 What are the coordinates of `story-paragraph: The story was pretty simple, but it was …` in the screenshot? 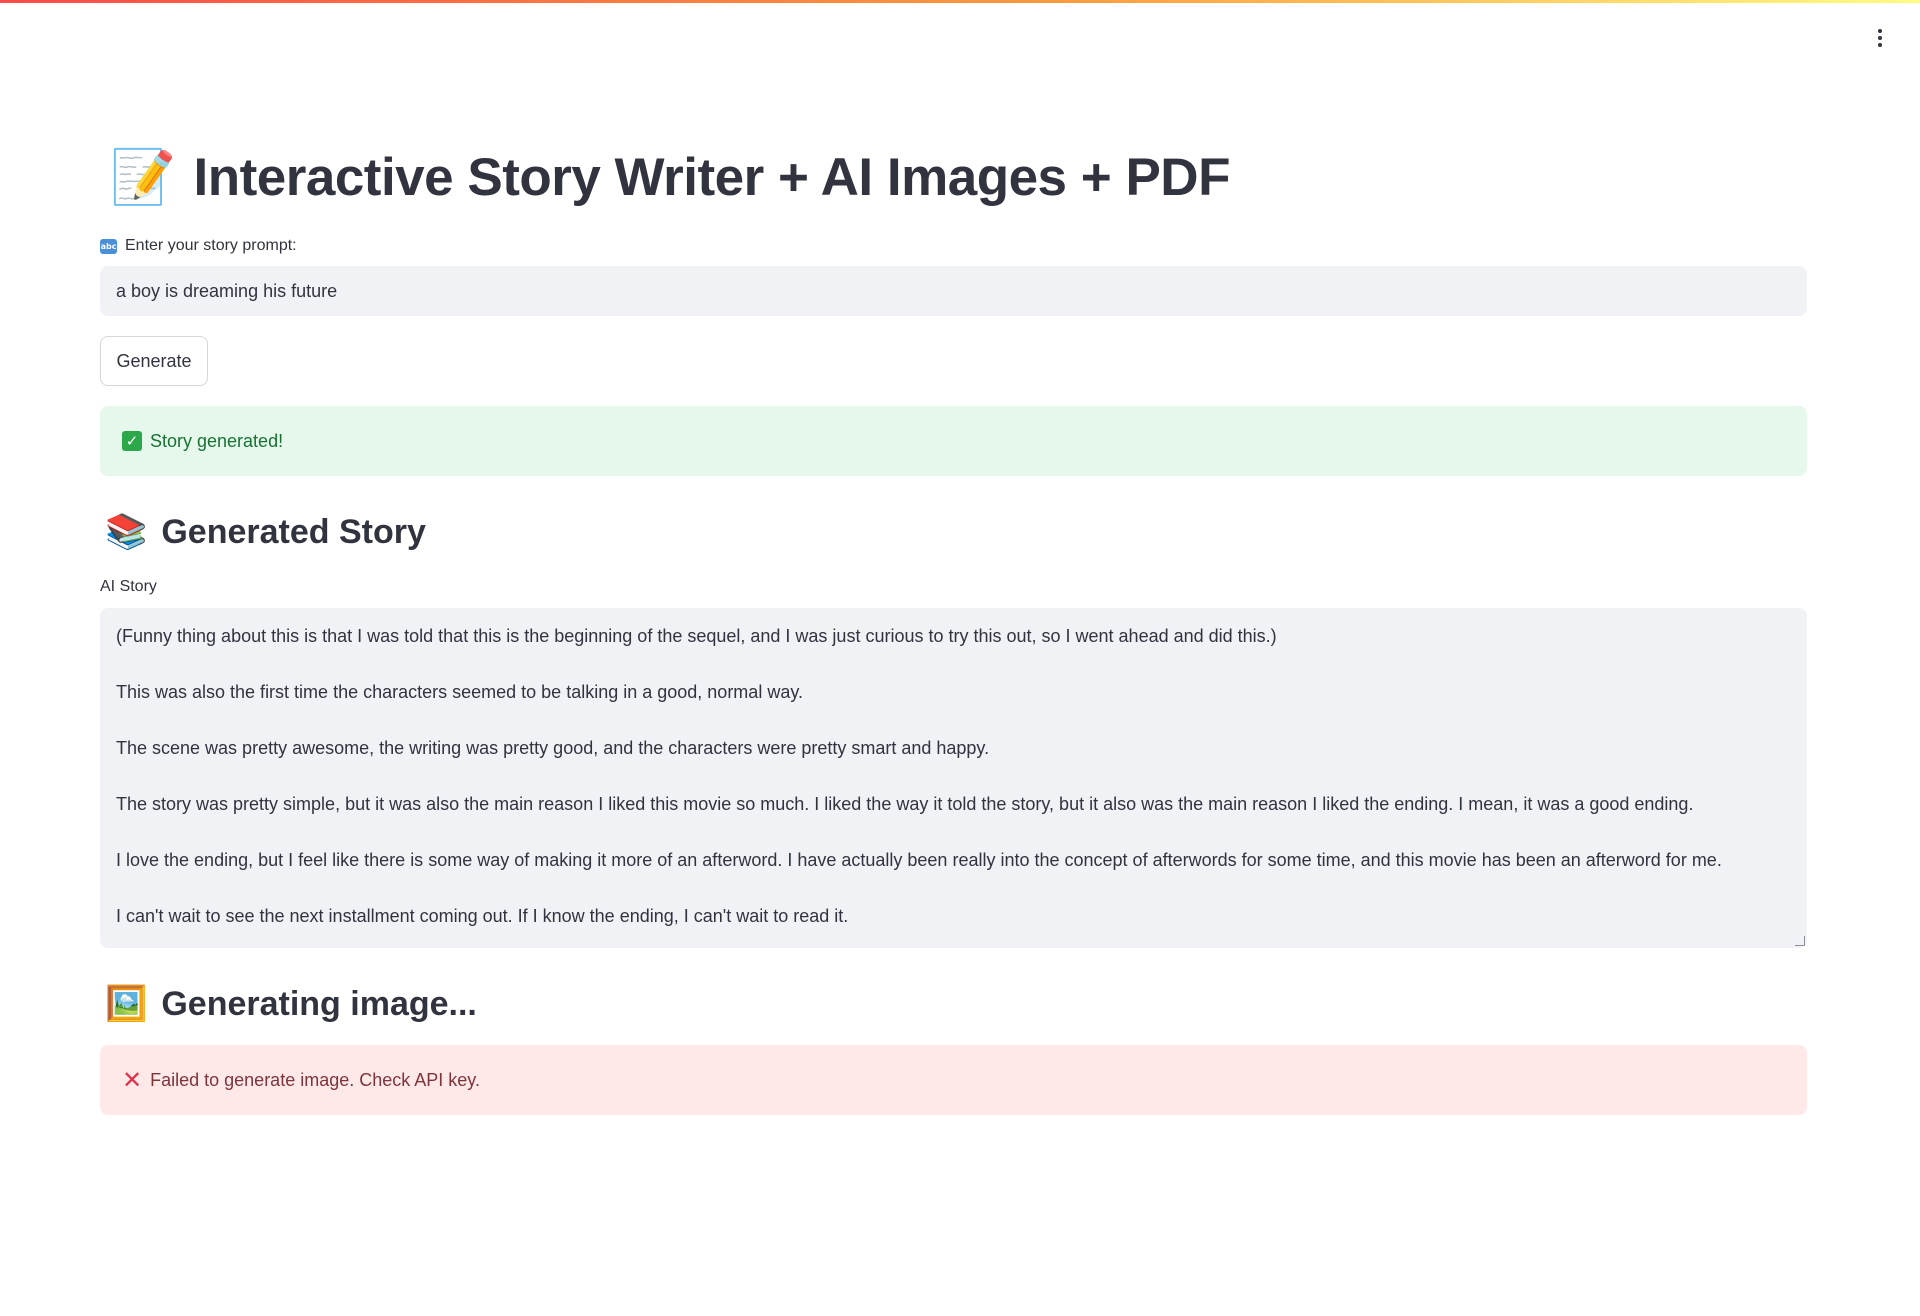 It's located at (905, 804).